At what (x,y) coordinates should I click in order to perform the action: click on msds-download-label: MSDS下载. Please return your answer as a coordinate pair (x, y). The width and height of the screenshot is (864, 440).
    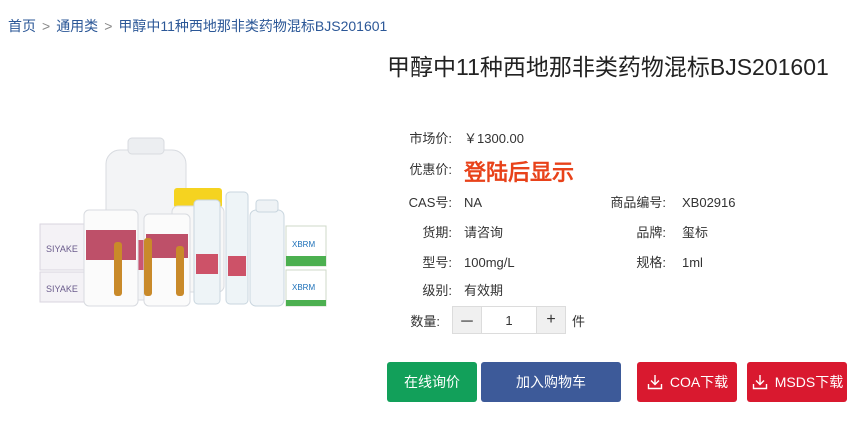
    Looking at the image, I should click on (809, 382).